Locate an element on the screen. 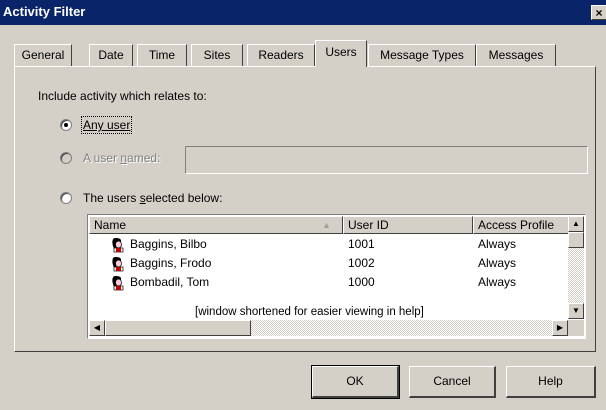  tab-messages-label: Messages is located at coordinates (516, 55).